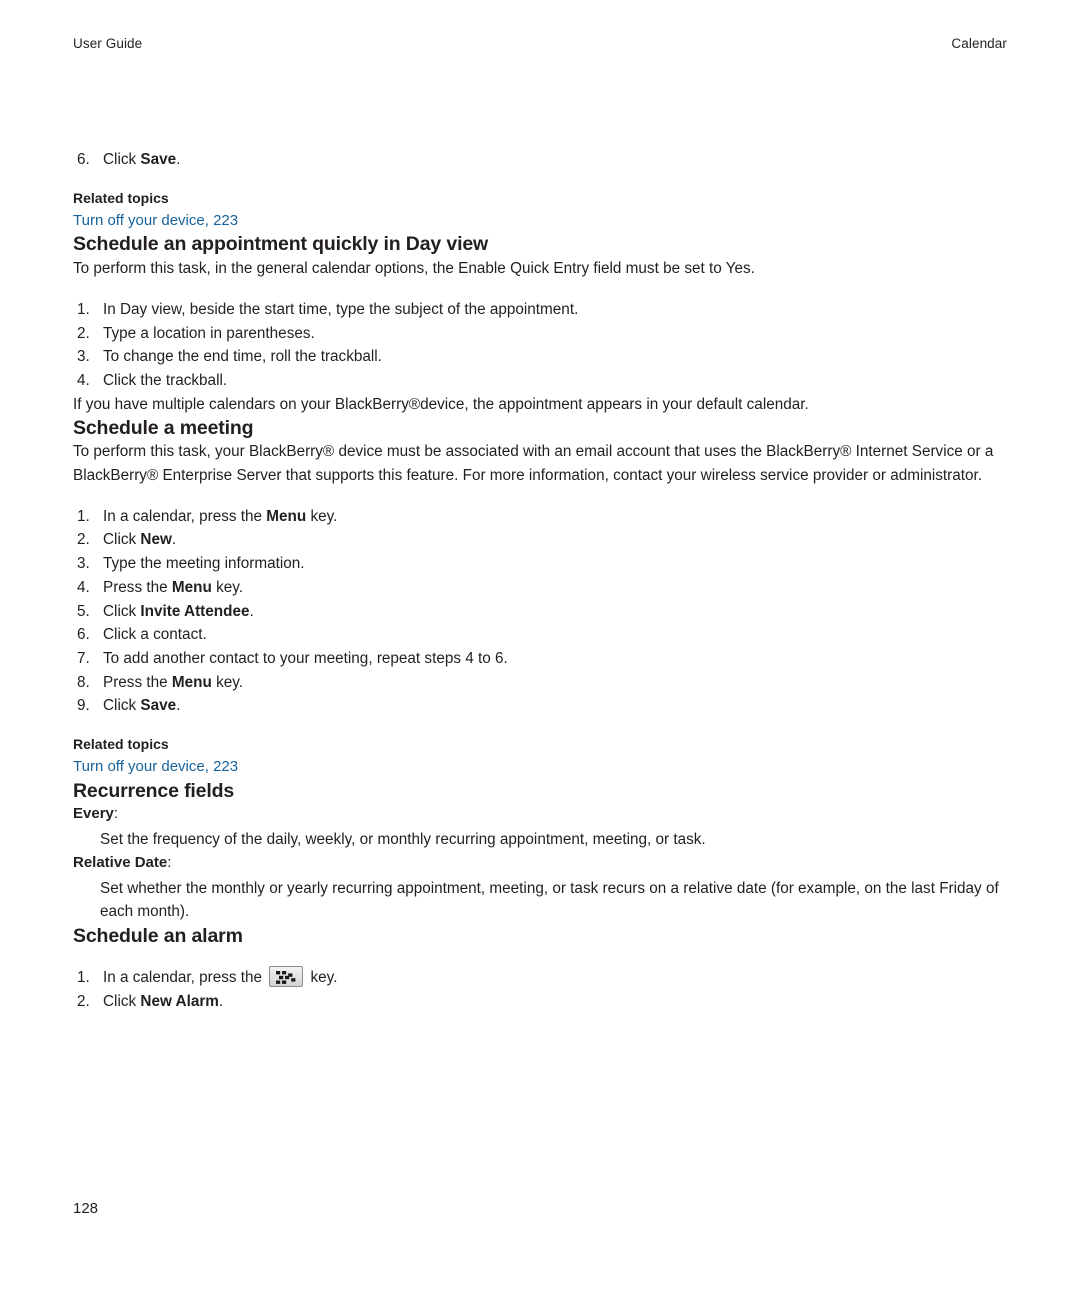  Describe the element at coordinates (86, 1208) in the screenshot. I see `page-number: 128` at that location.